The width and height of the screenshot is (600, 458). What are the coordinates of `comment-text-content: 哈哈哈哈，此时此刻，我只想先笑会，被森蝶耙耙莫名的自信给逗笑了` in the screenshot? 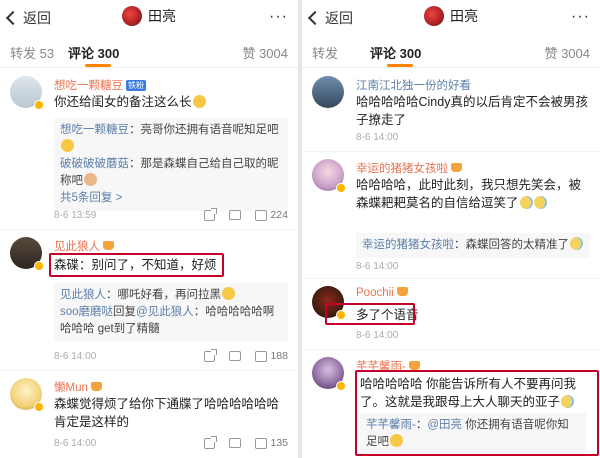 It's located at (469, 194).